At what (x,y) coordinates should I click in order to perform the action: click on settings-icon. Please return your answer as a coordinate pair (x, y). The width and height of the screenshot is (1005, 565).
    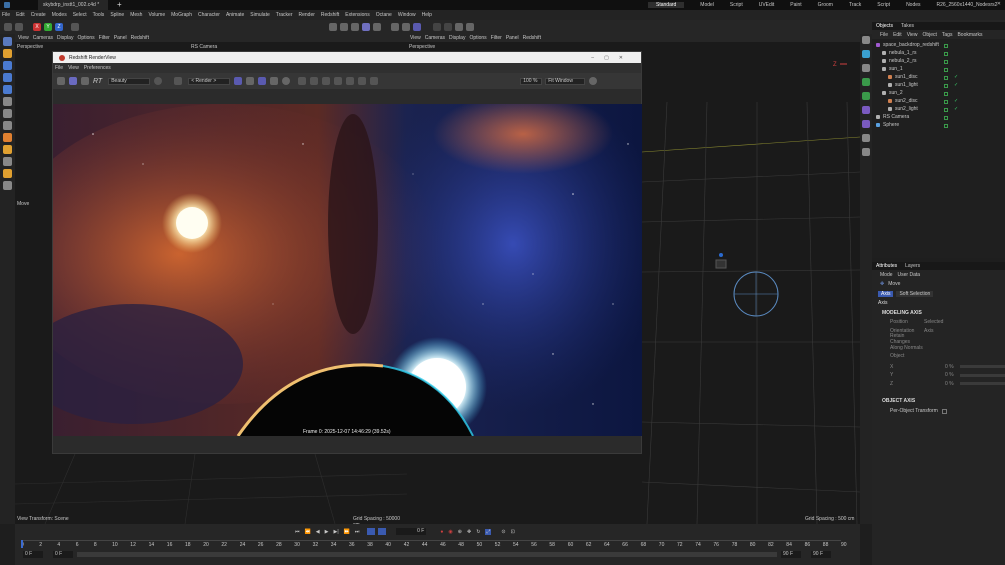
    Looking at the image, I should click on (374, 81).